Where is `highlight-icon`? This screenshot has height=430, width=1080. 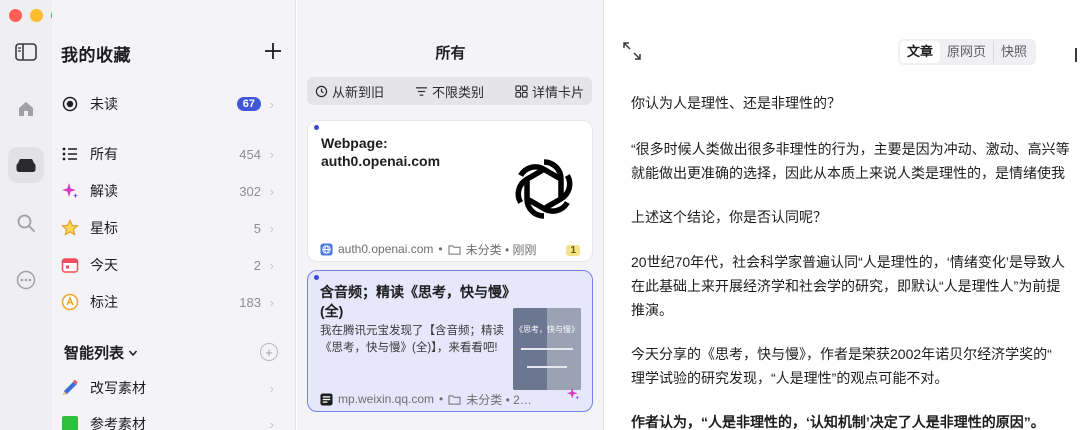
highlight-icon is located at coordinates (70, 302).